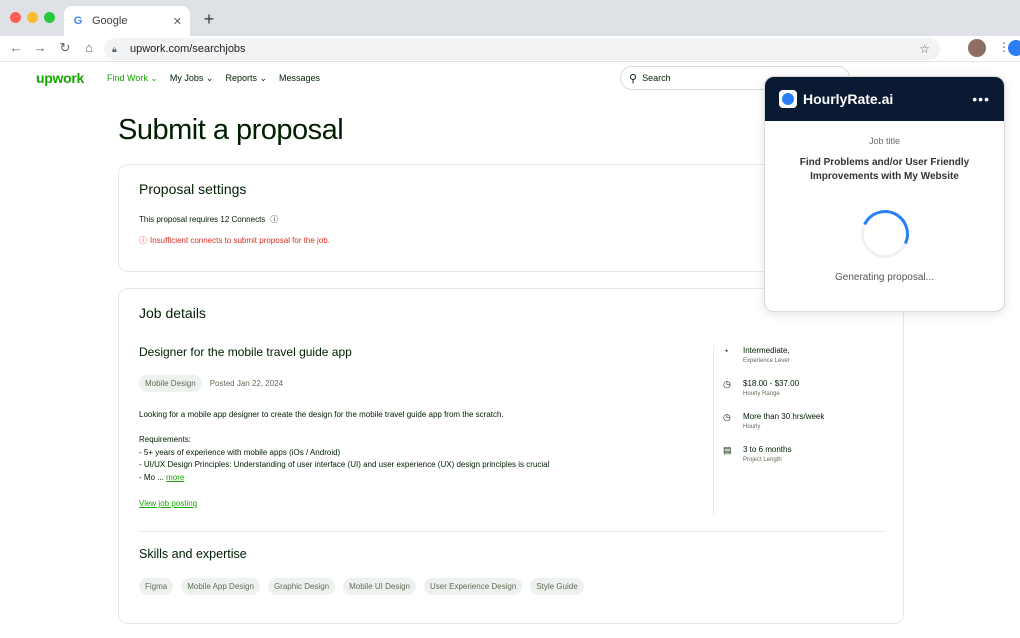 The image size is (1020, 638). I want to click on new-tab-button: +, so click(209, 19).